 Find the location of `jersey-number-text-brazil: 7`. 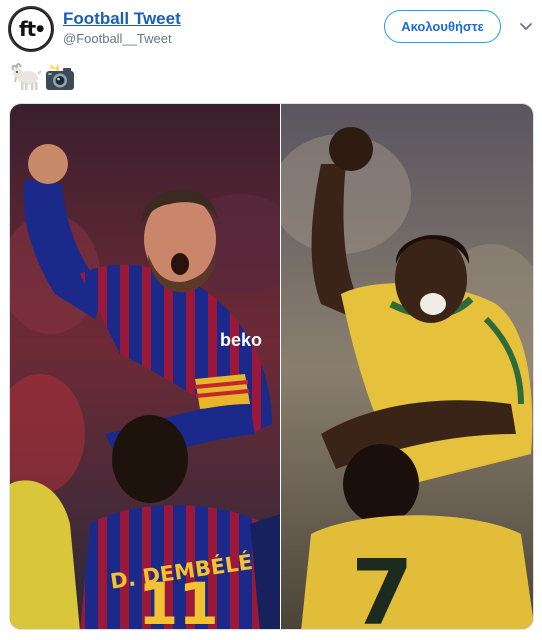

jersey-number-text-brazil: 7 is located at coordinates (382, 585).